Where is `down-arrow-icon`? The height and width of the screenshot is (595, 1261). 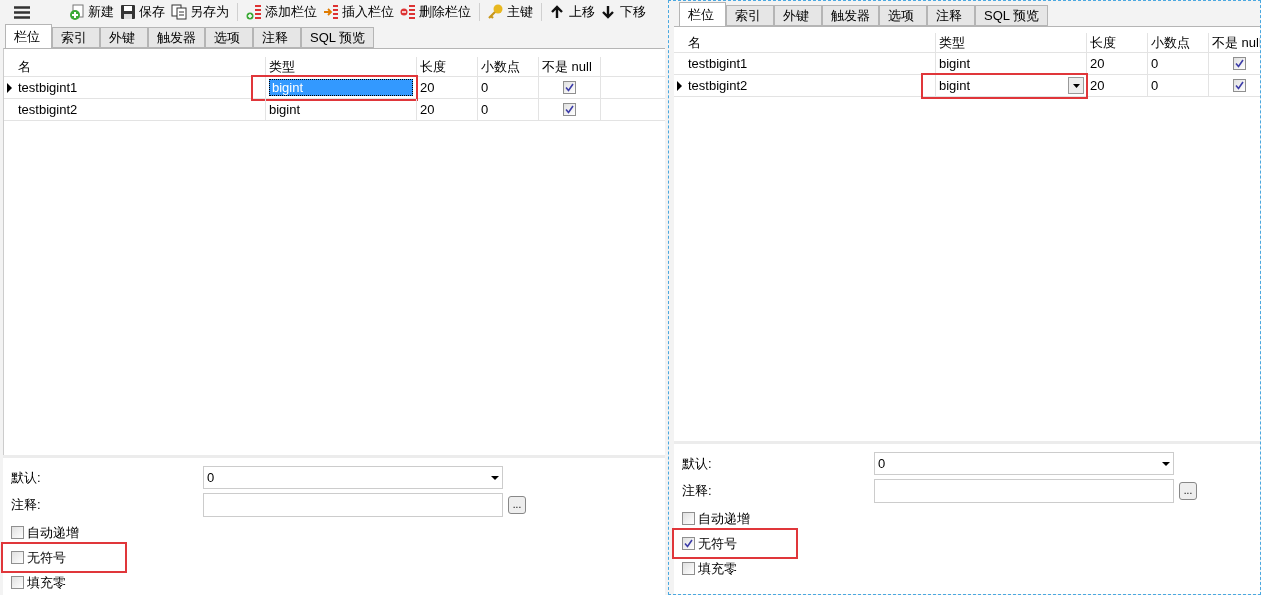
down-arrow-icon is located at coordinates (609, 12).